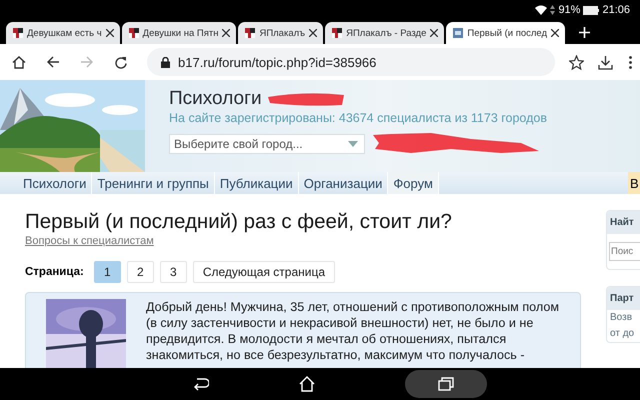  I want to click on browser-tab: Первый (и послед, so click(506, 33).